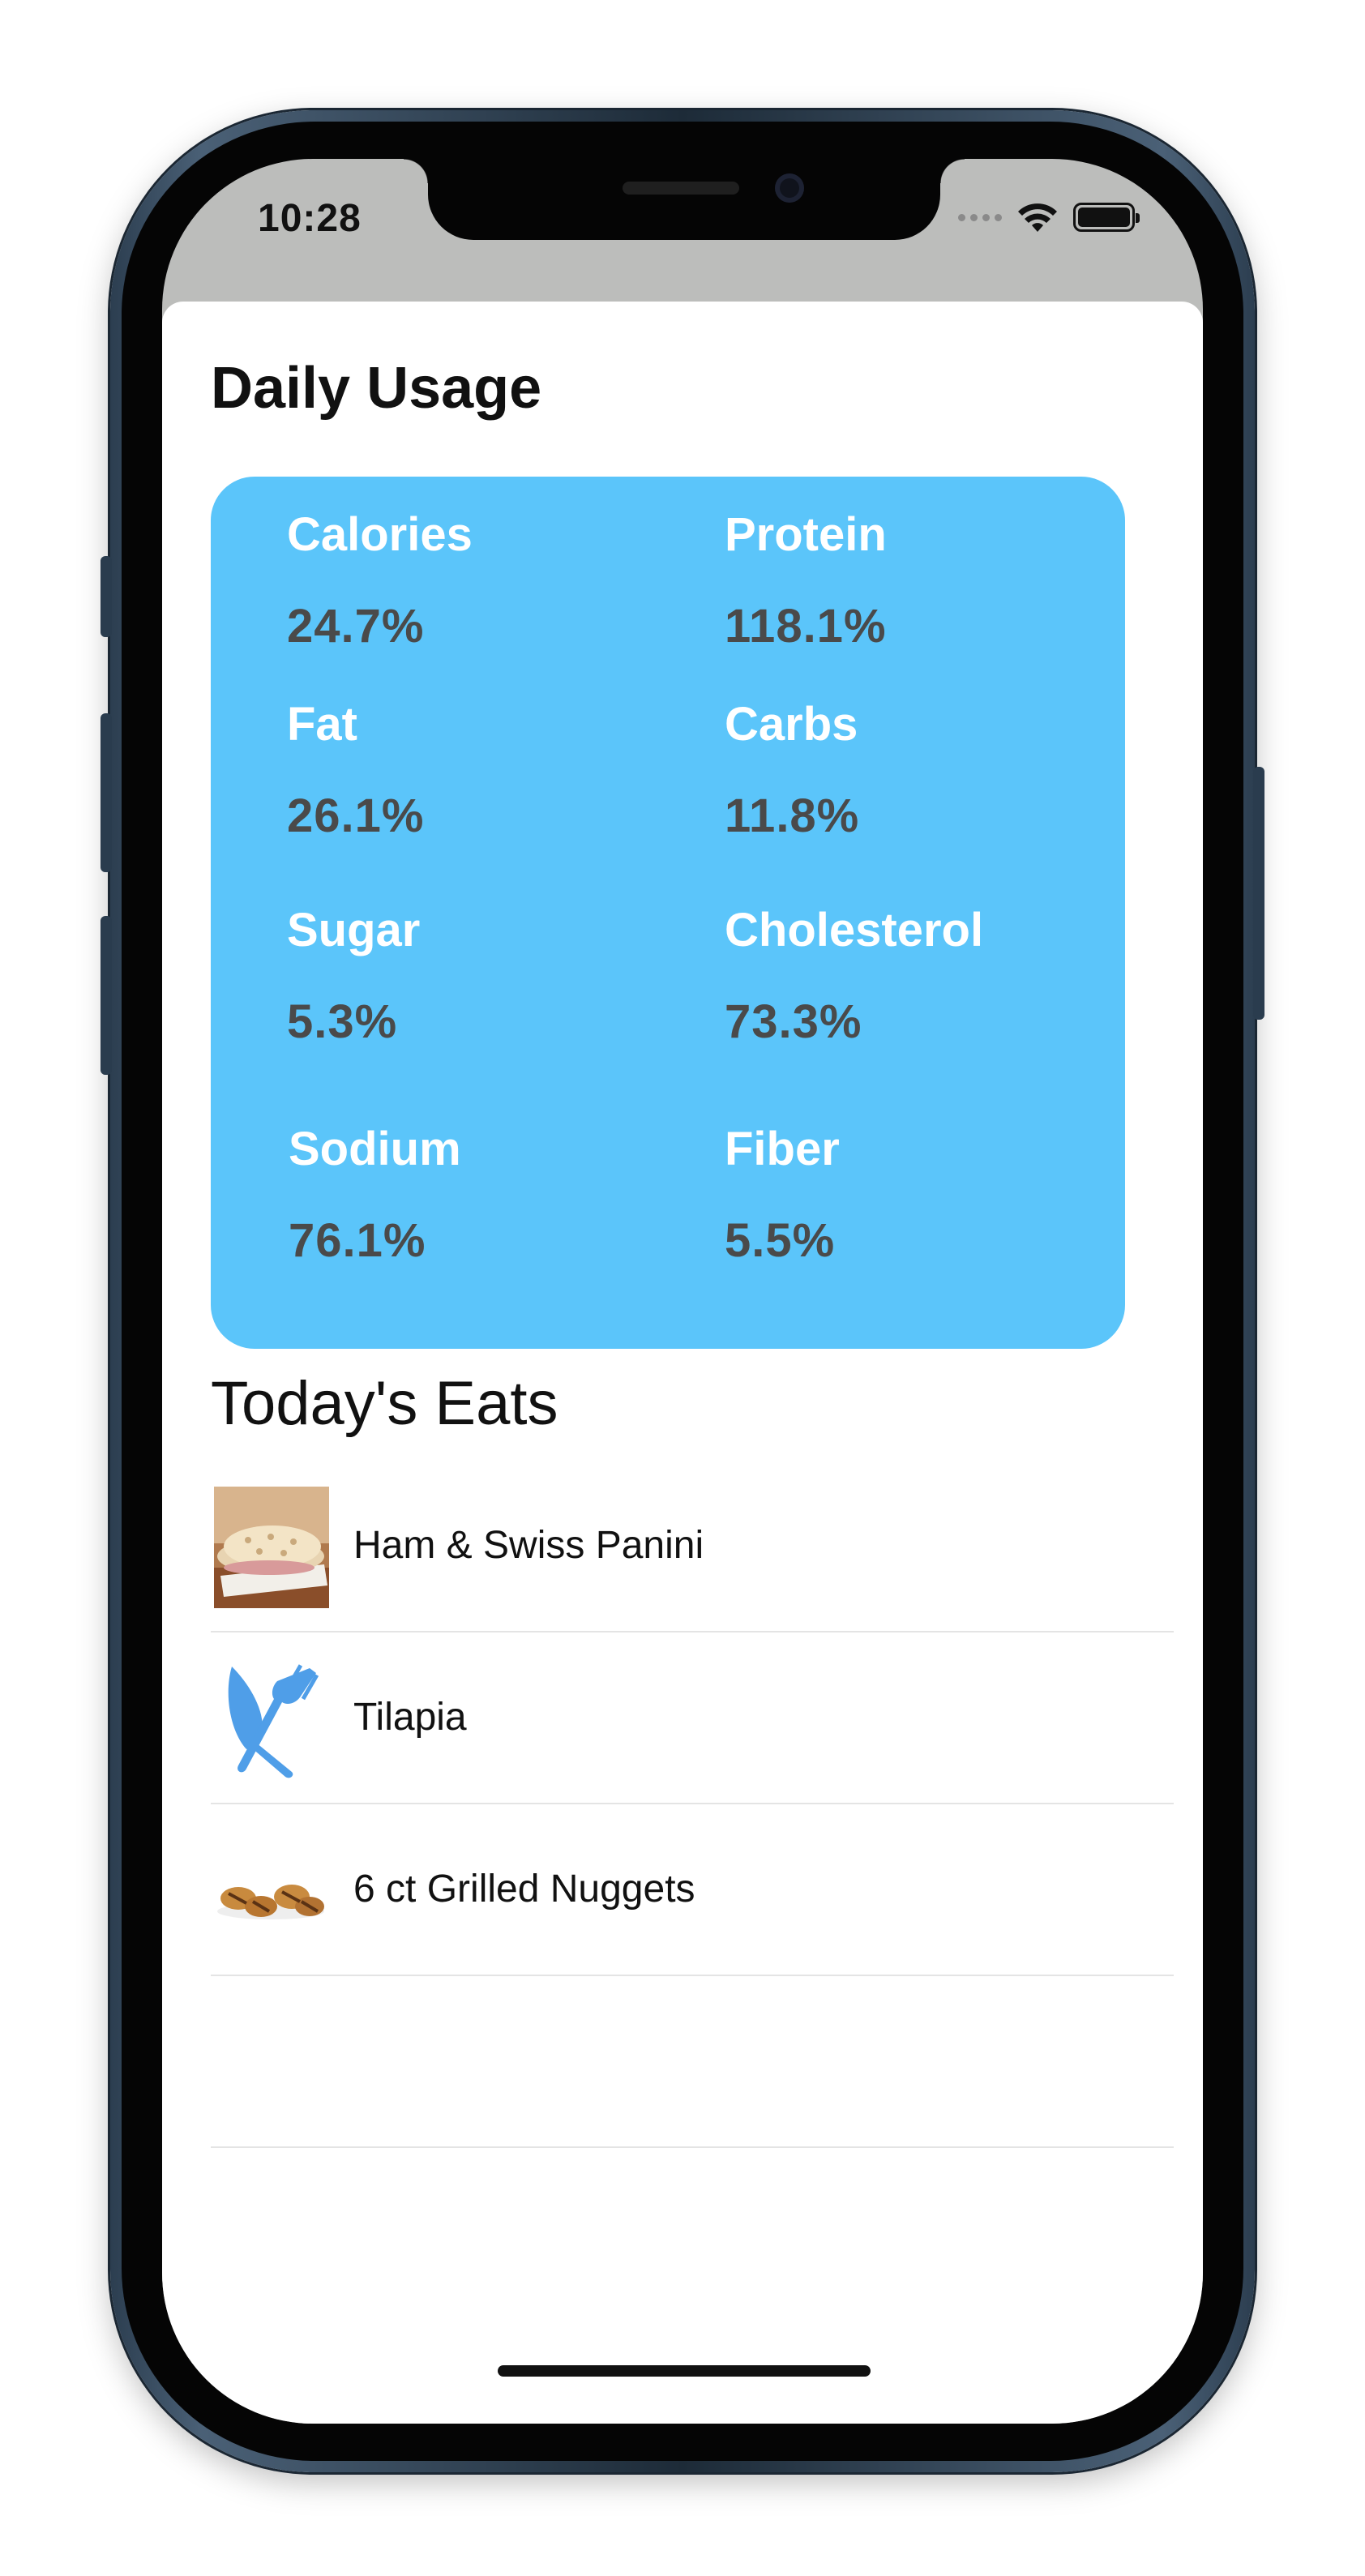 This screenshot has height=2576, width=1365. What do you see at coordinates (980, 217) in the screenshot?
I see `cellular-signal-icon` at bounding box center [980, 217].